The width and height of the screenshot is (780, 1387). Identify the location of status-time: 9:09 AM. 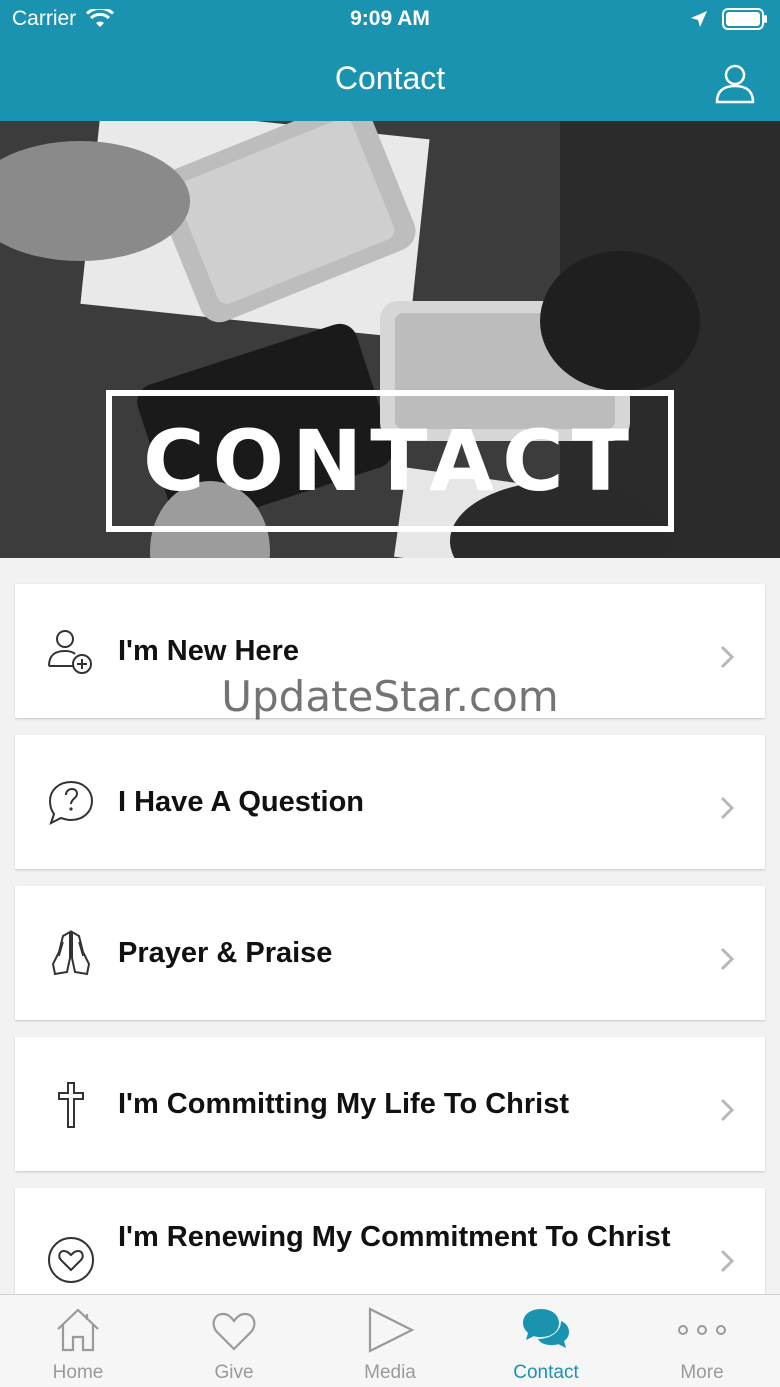
(390, 18).